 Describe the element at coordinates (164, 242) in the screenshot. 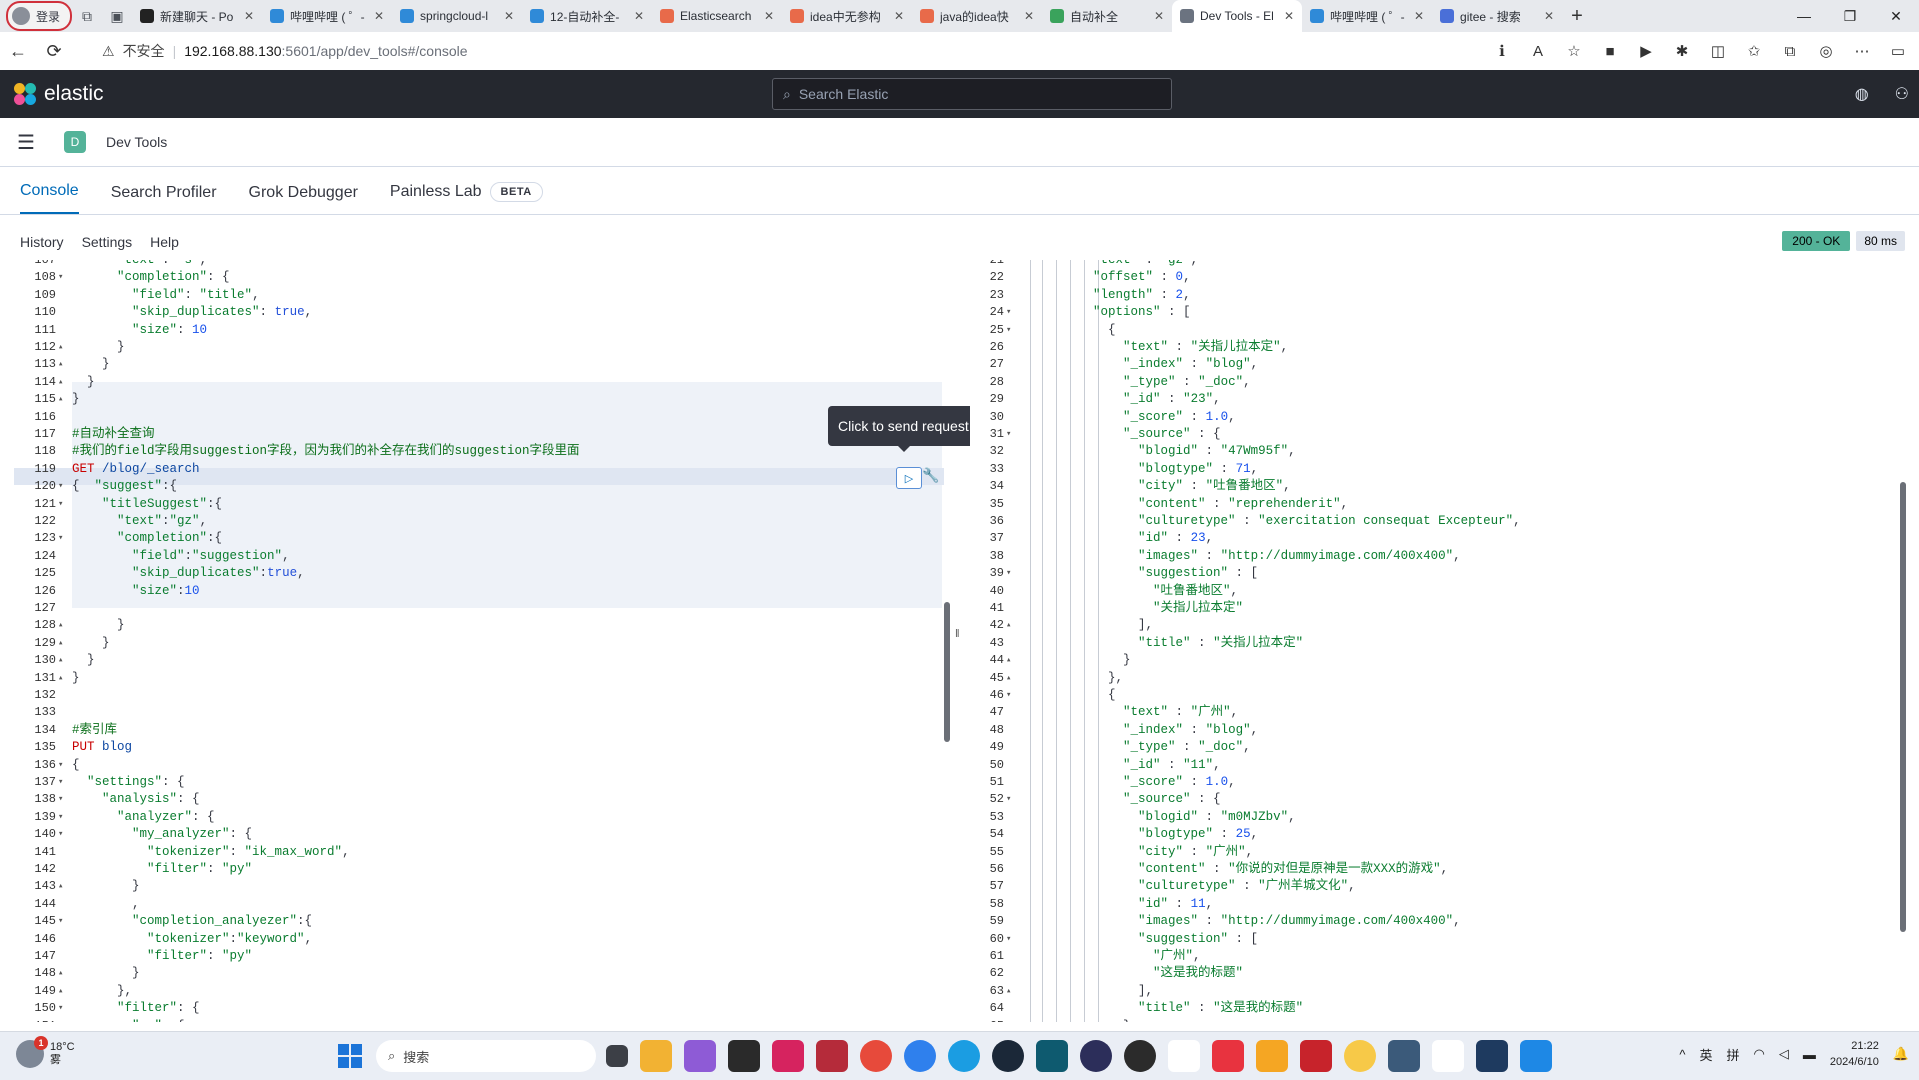

I see `help-link: Help` at that location.